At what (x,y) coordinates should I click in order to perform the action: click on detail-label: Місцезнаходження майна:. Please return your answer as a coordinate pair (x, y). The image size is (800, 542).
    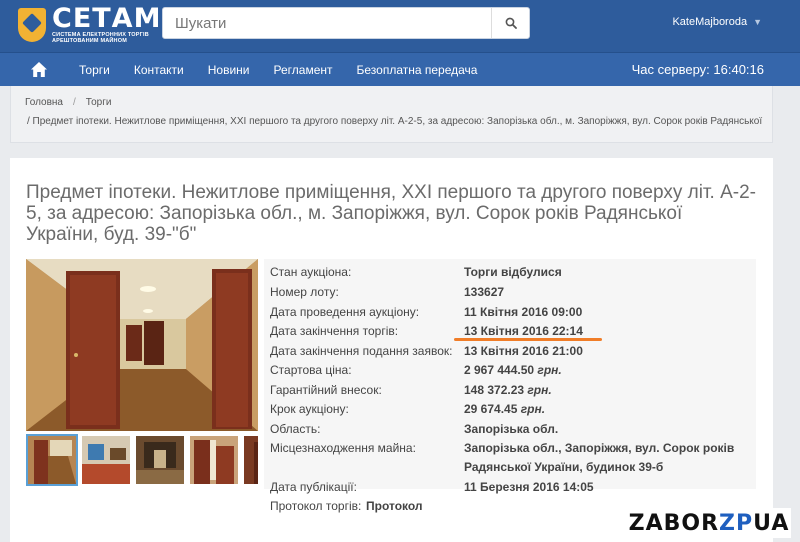
    Looking at the image, I should click on (343, 448).